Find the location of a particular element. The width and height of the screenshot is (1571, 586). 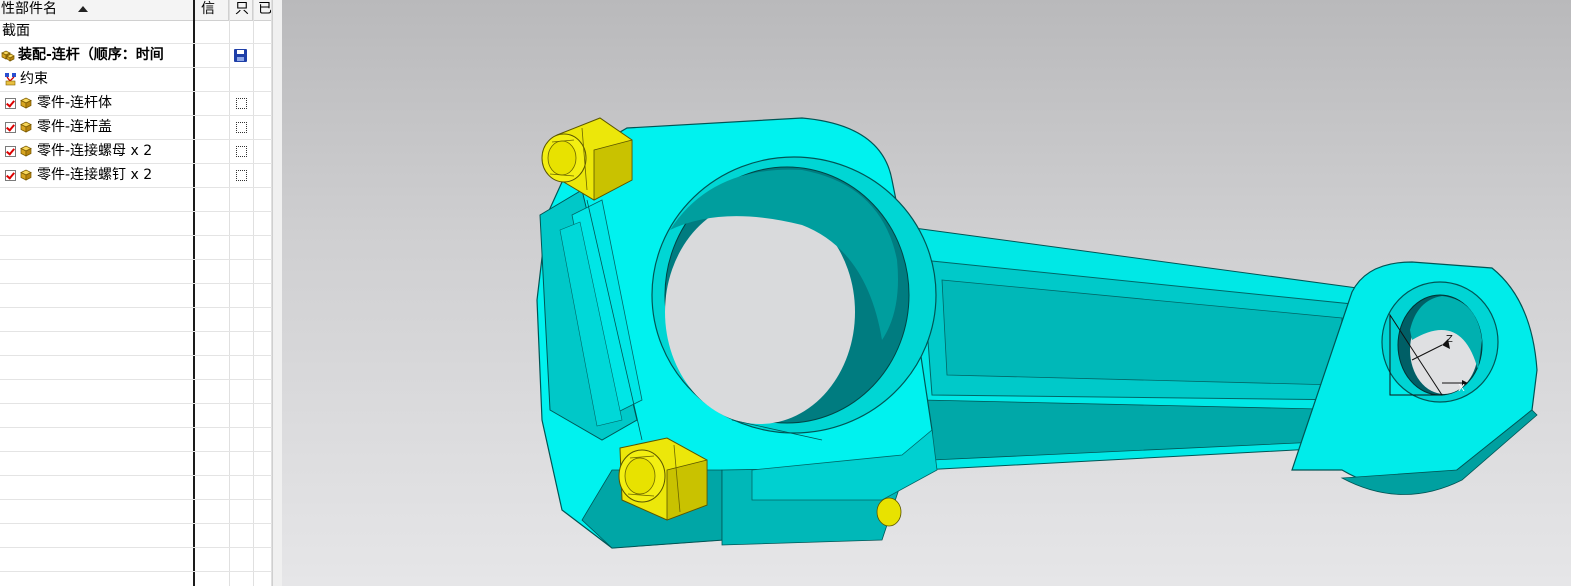

column-header-read-only: 只 is located at coordinates (241, 10).